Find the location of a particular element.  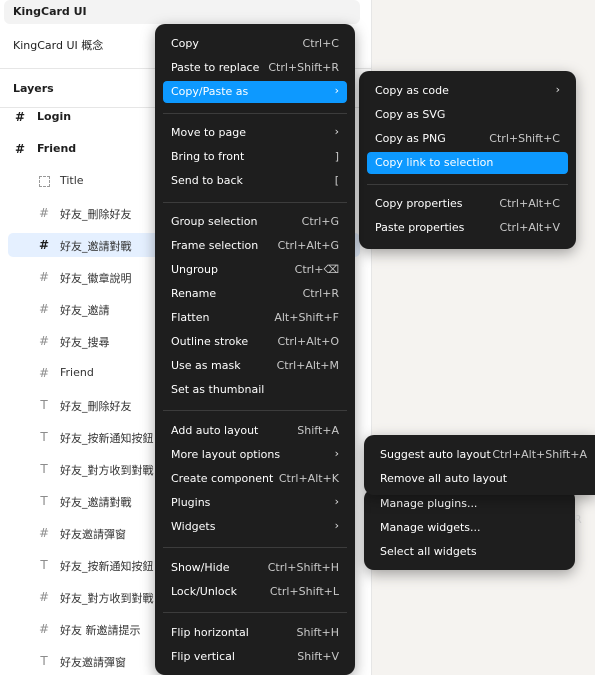

menu-item-rename: Rename Ctrl+R is located at coordinates (255, 294).